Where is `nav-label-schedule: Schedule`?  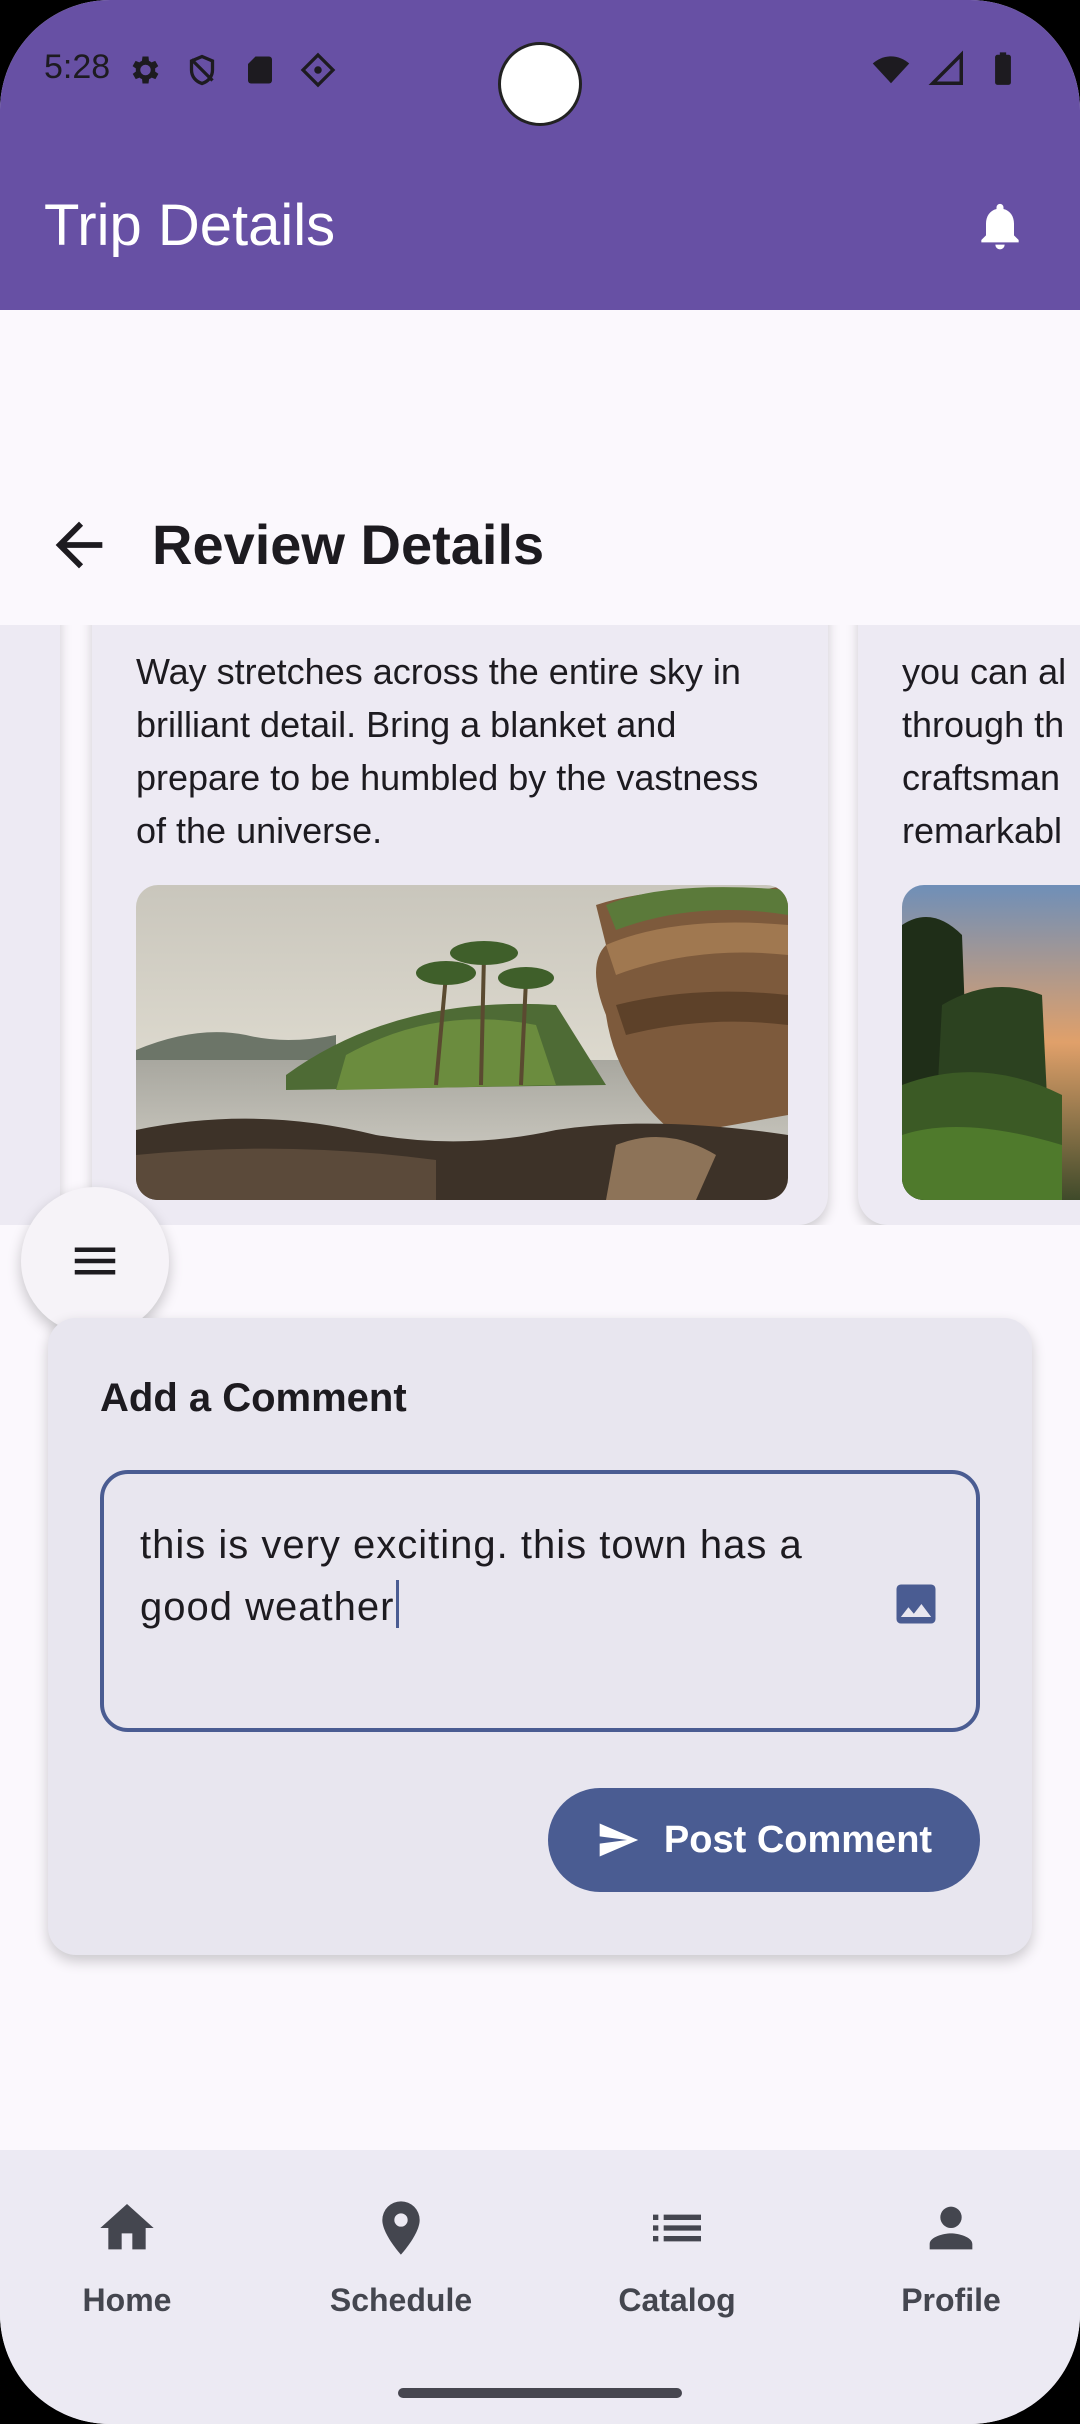 nav-label-schedule: Schedule is located at coordinates (401, 2300).